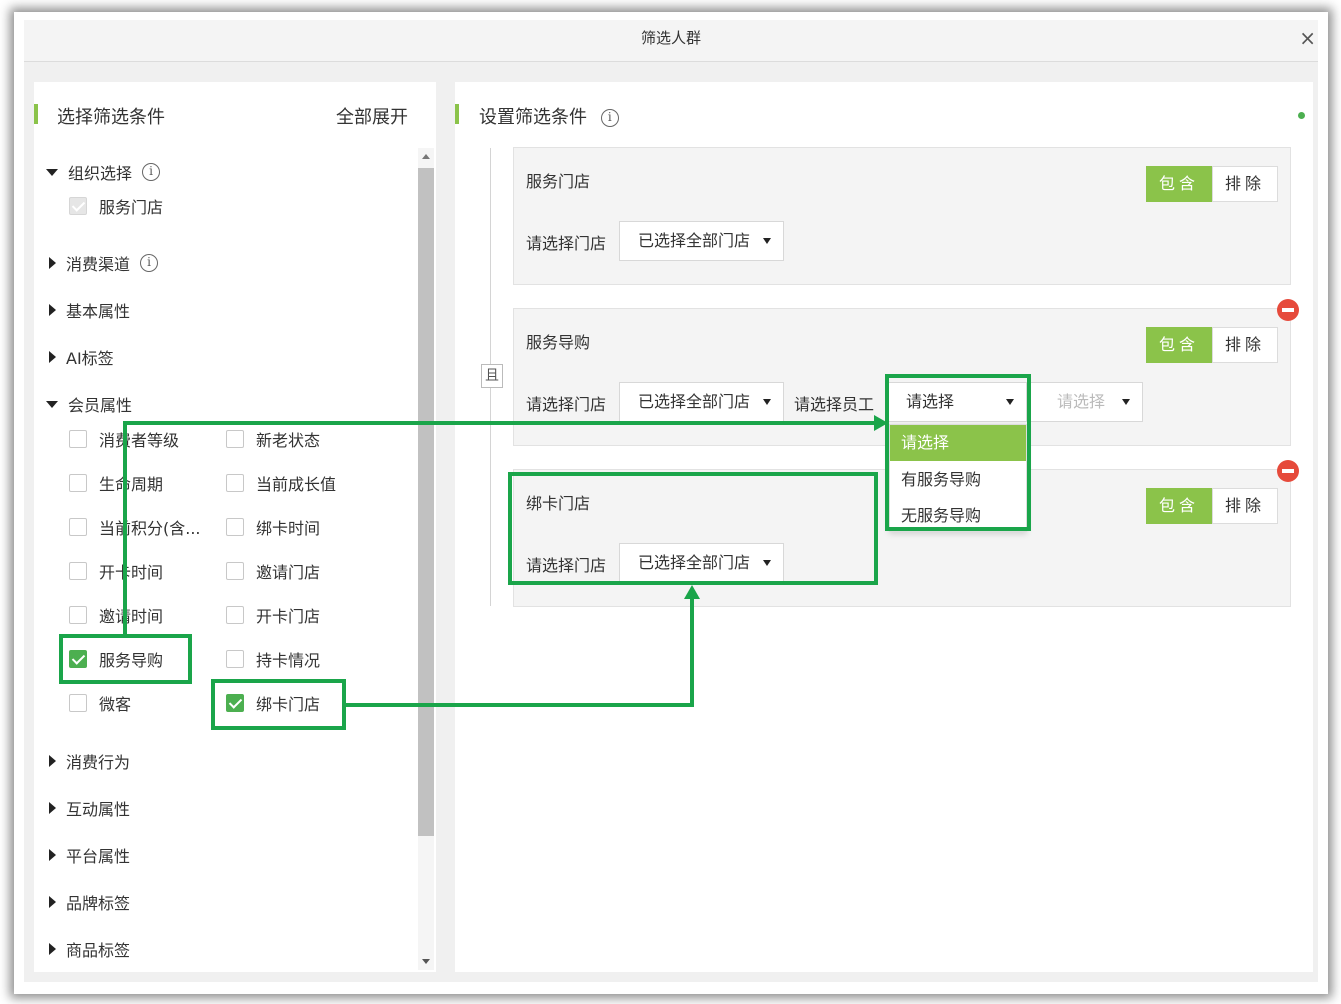  I want to click on checkbox-label: 绑卡门店, so click(288, 704).